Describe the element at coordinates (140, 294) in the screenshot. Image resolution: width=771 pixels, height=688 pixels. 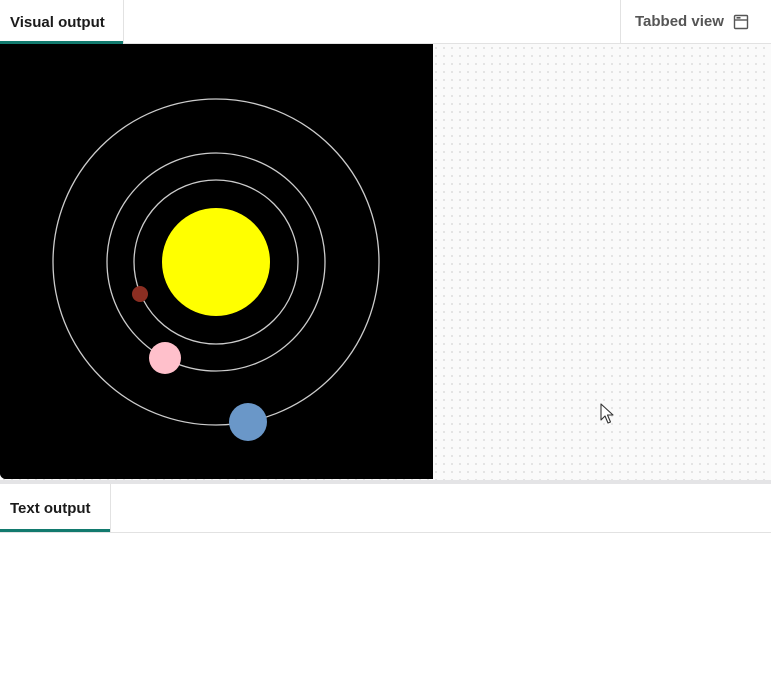
I see `planet-small-red` at that location.